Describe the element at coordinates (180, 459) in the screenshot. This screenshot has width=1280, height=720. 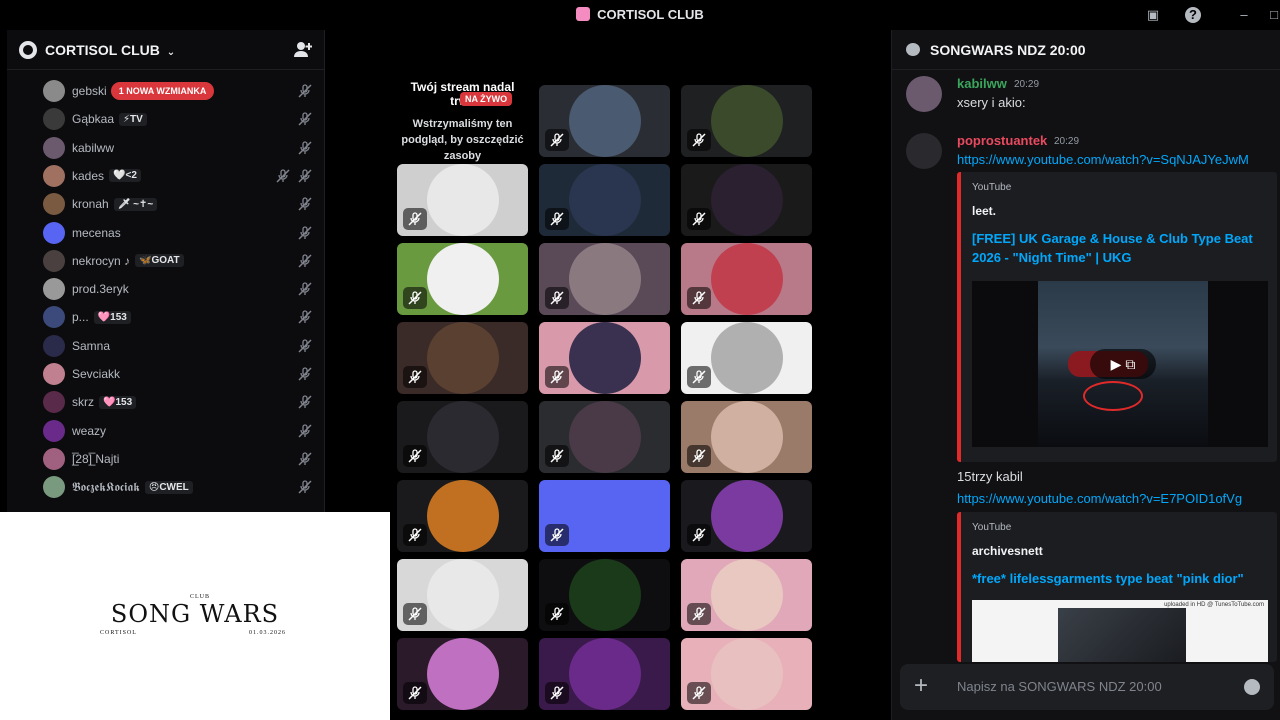
I see `member-item: [̲̅28]̲̅ Najti` at that location.